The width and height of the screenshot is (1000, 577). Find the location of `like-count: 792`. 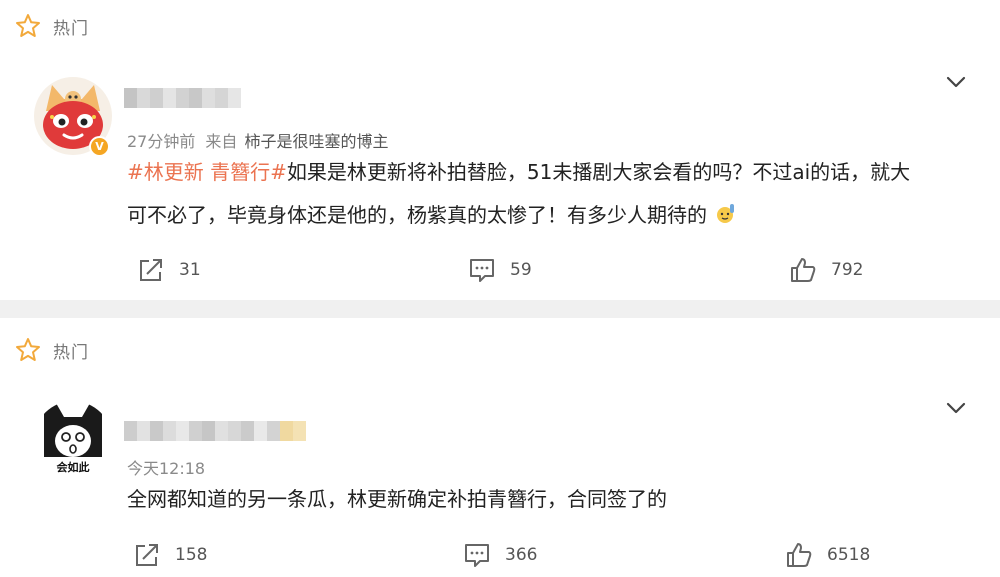

like-count: 792 is located at coordinates (847, 270).